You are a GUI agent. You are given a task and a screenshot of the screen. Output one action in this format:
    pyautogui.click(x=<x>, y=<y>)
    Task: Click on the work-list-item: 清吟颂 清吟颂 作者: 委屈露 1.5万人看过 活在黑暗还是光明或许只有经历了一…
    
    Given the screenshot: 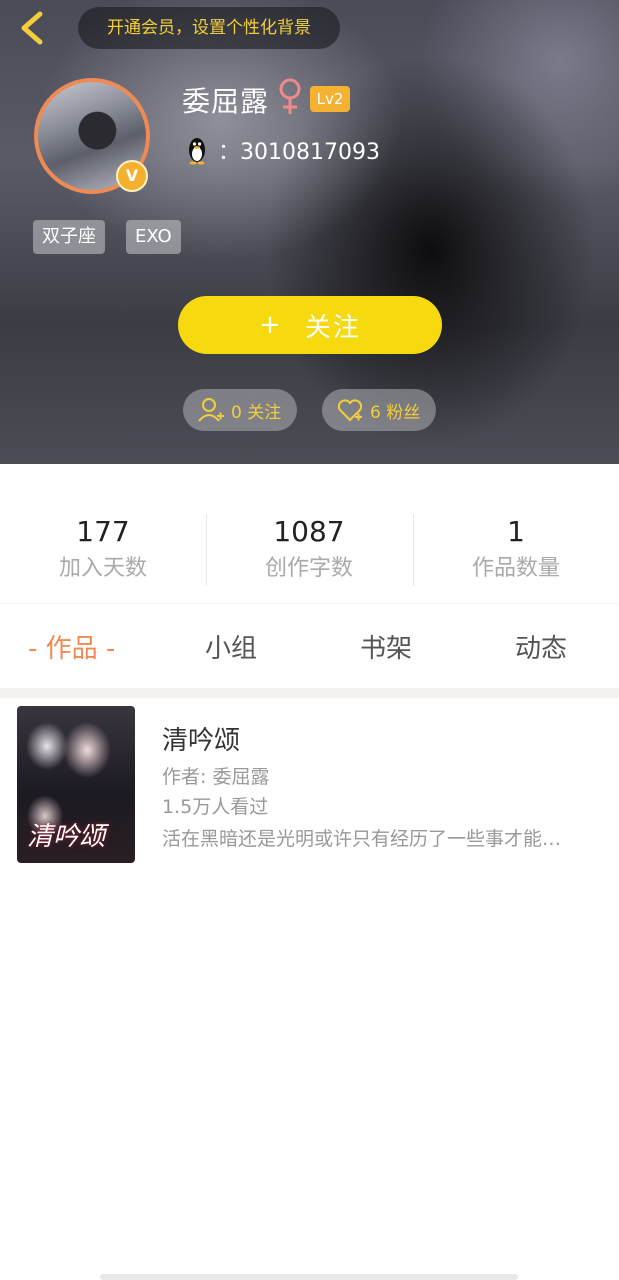 What is the action you would take?
    pyautogui.click(x=309, y=785)
    